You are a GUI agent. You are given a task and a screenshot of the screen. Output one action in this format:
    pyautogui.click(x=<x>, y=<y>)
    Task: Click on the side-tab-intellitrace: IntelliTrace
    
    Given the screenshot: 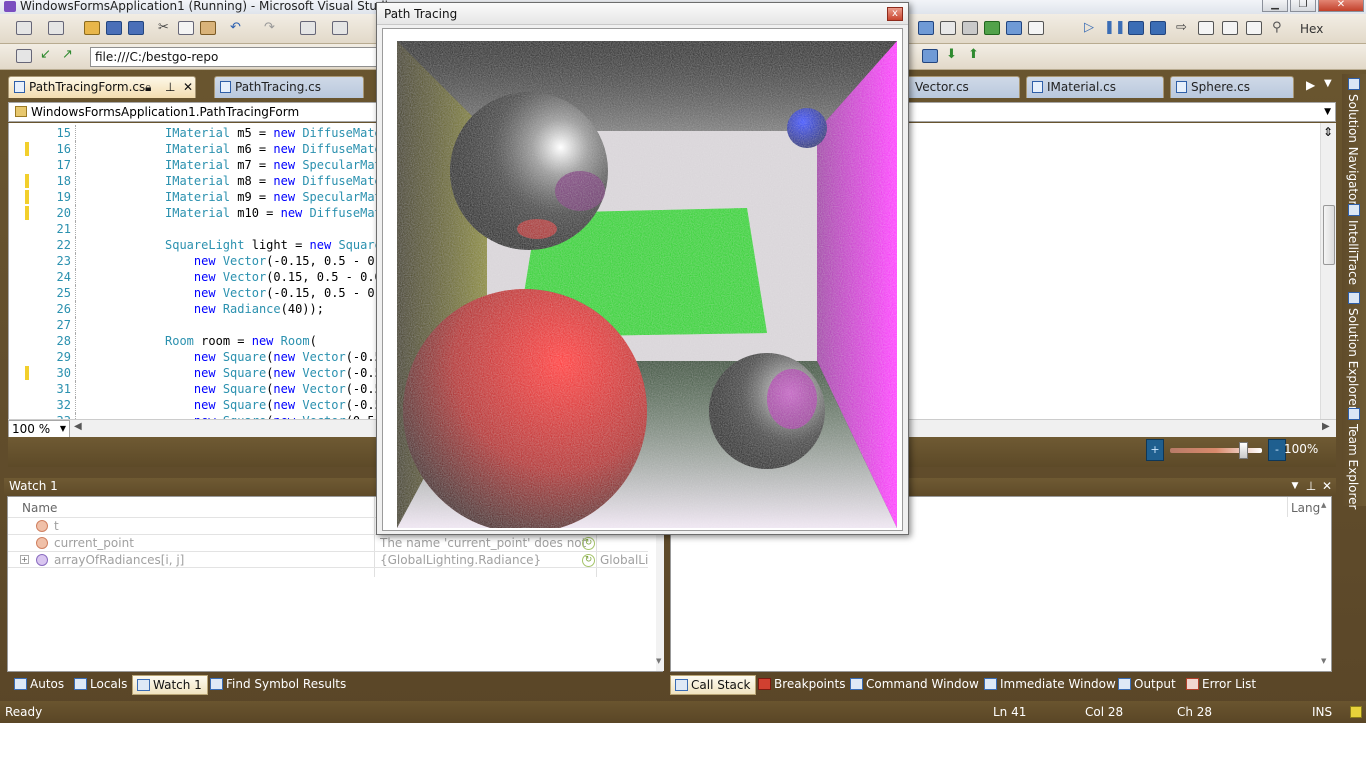 What is the action you would take?
    pyautogui.click(x=1353, y=252)
    